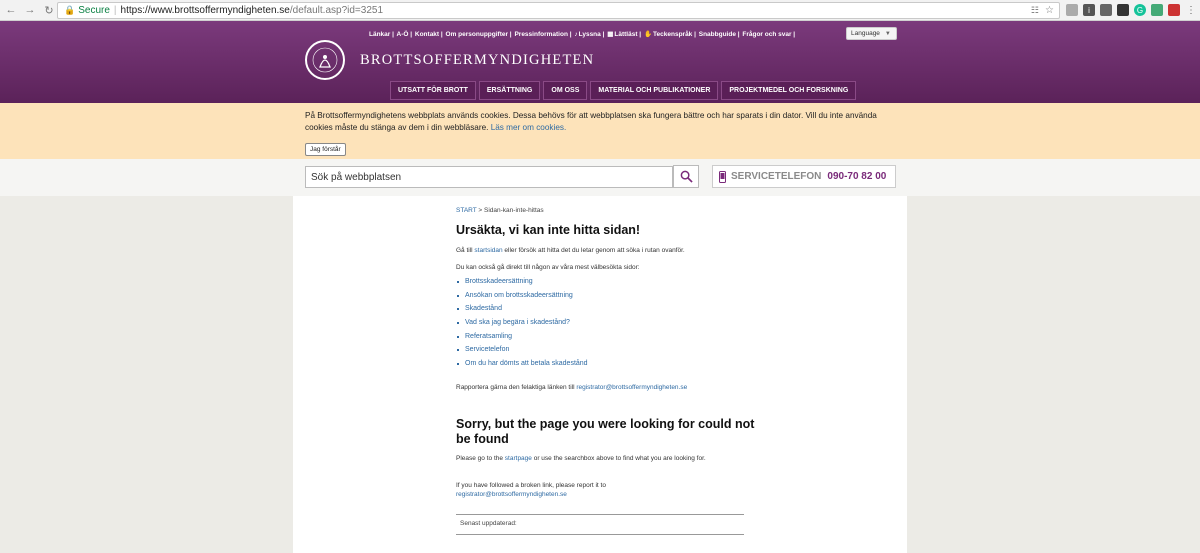  I want to click on toplink-snabbguide: Snabbguide |, so click(719, 34).